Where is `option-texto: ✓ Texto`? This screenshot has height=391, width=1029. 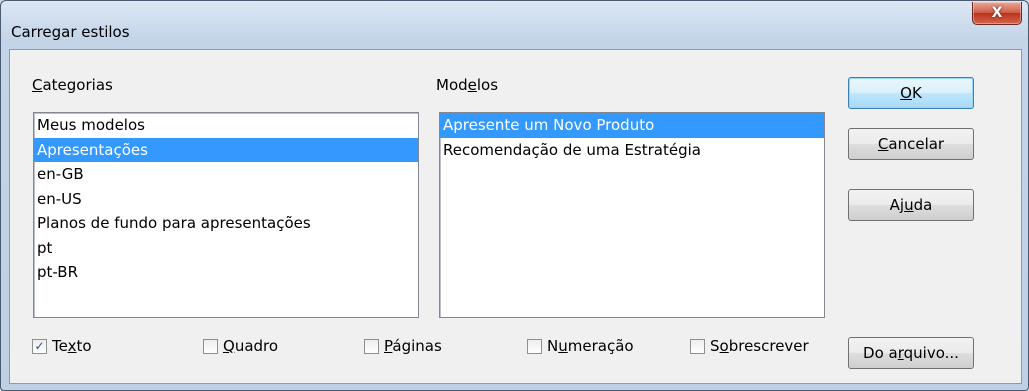
option-texto: ✓ Texto is located at coordinates (62, 346).